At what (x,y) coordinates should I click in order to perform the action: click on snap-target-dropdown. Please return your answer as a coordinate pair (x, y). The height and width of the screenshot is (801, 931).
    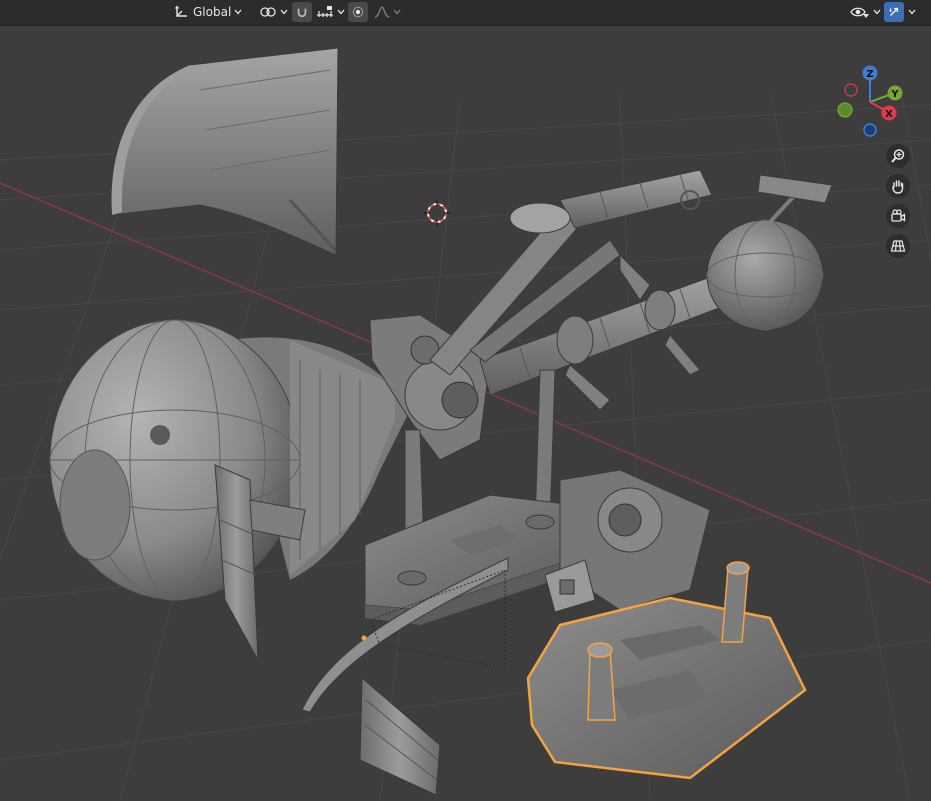
    Looking at the image, I should click on (330, 12).